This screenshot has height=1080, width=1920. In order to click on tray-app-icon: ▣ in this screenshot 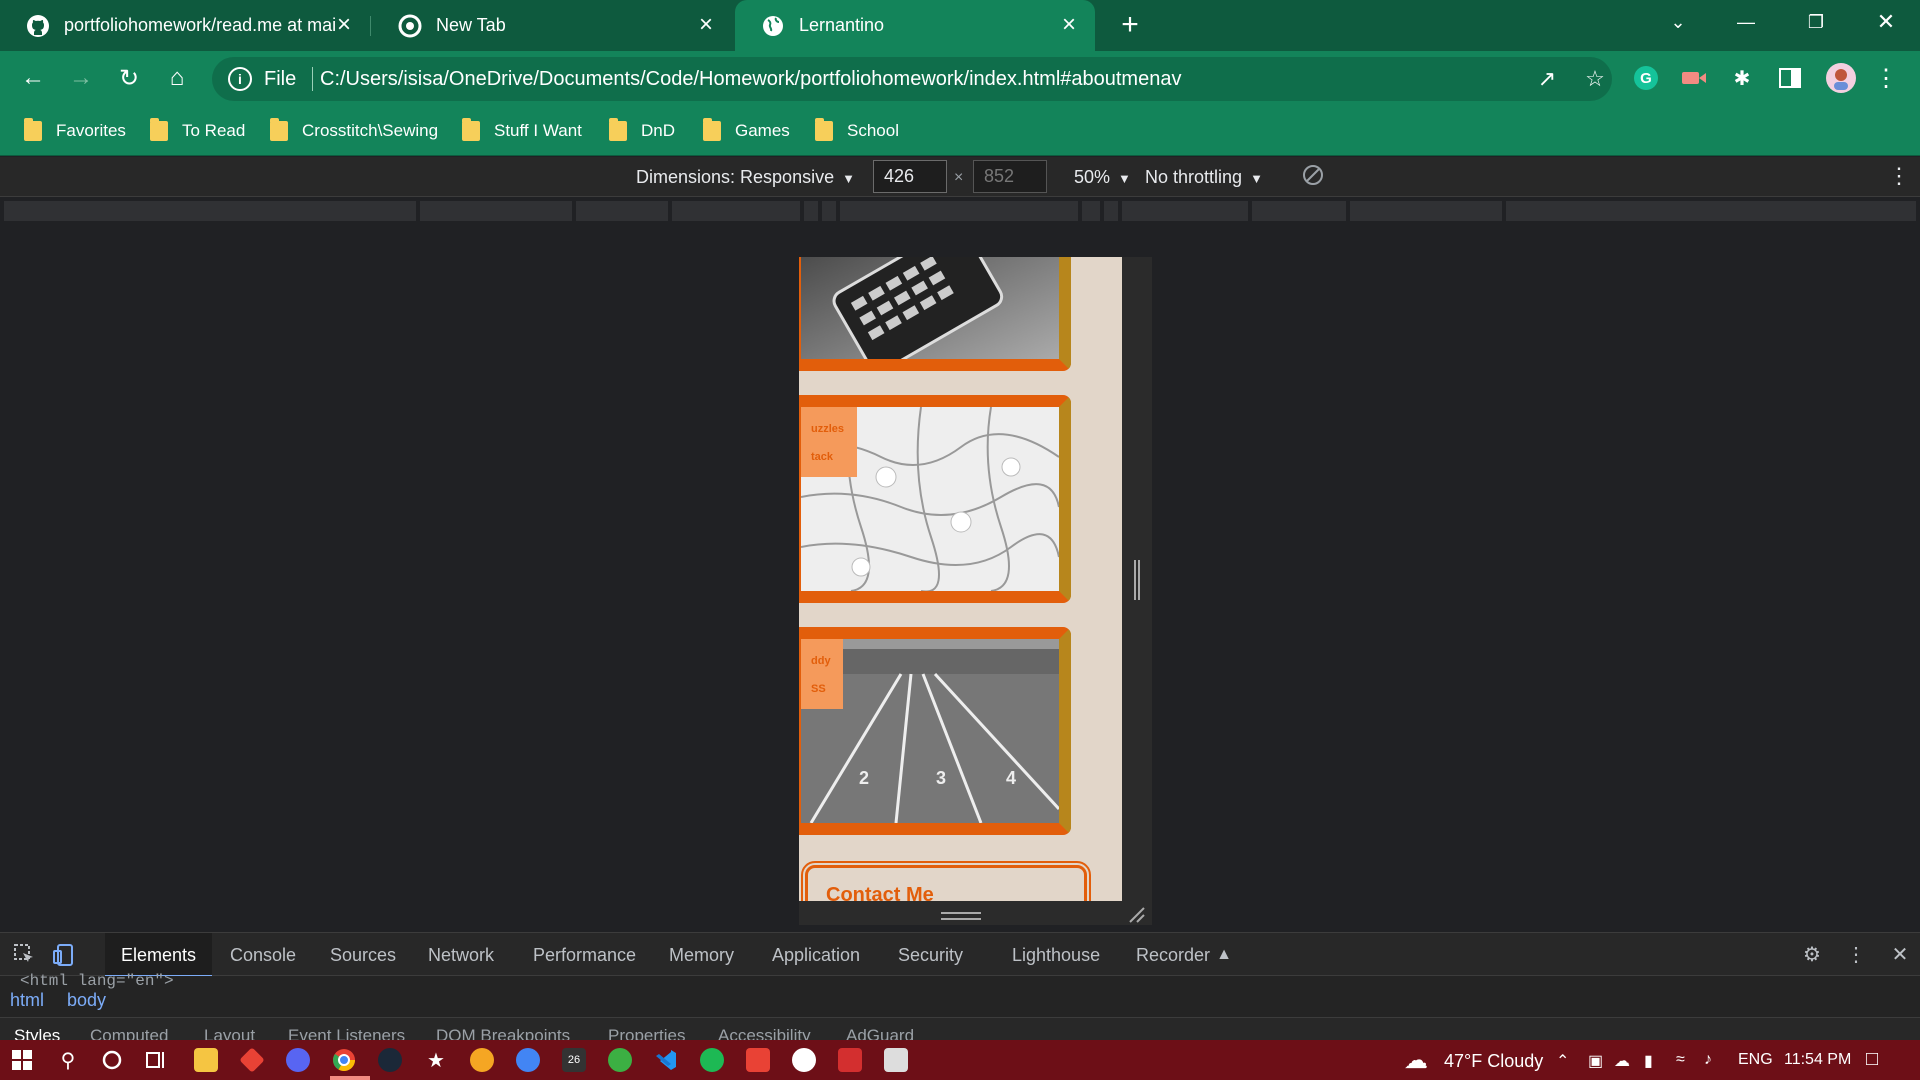, I will do `click(1595, 1061)`.